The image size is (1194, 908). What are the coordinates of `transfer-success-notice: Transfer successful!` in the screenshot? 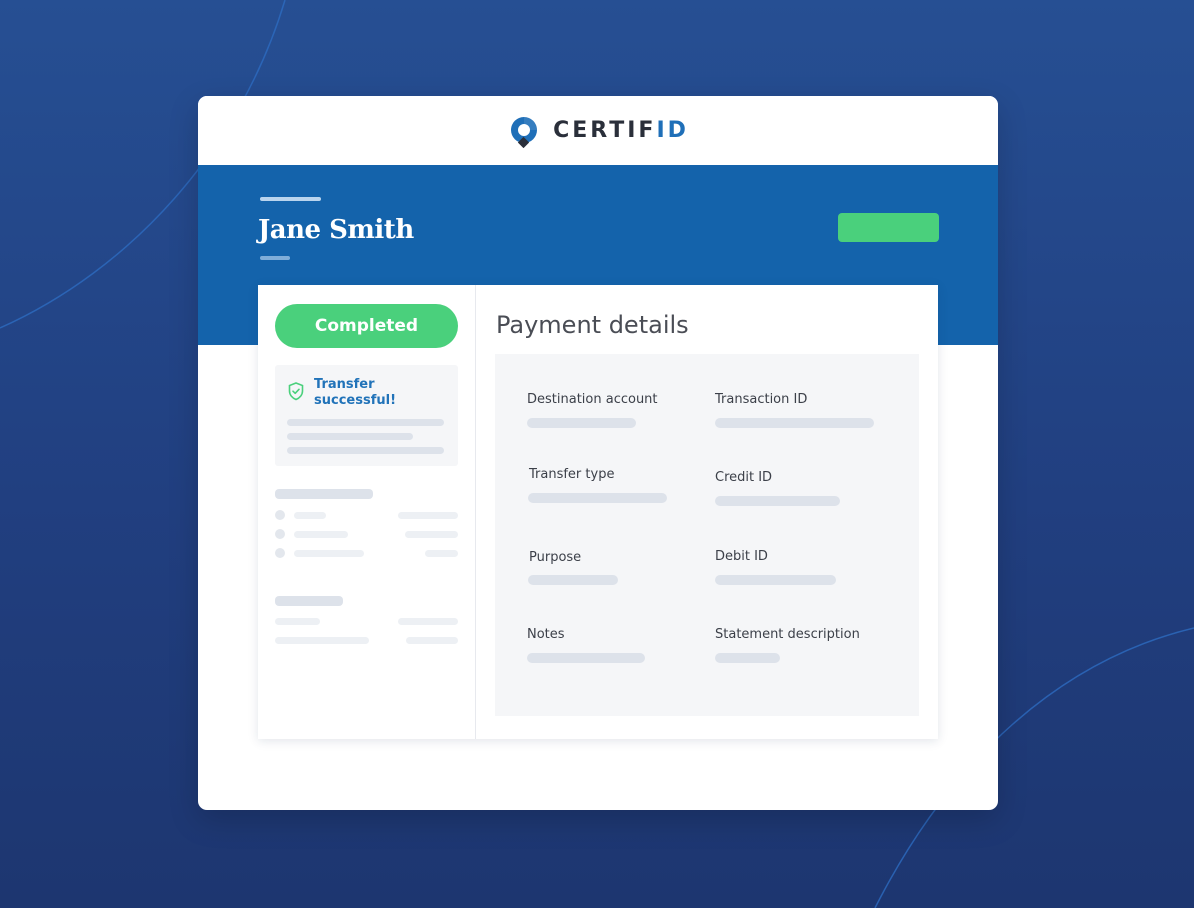 It's located at (366, 415).